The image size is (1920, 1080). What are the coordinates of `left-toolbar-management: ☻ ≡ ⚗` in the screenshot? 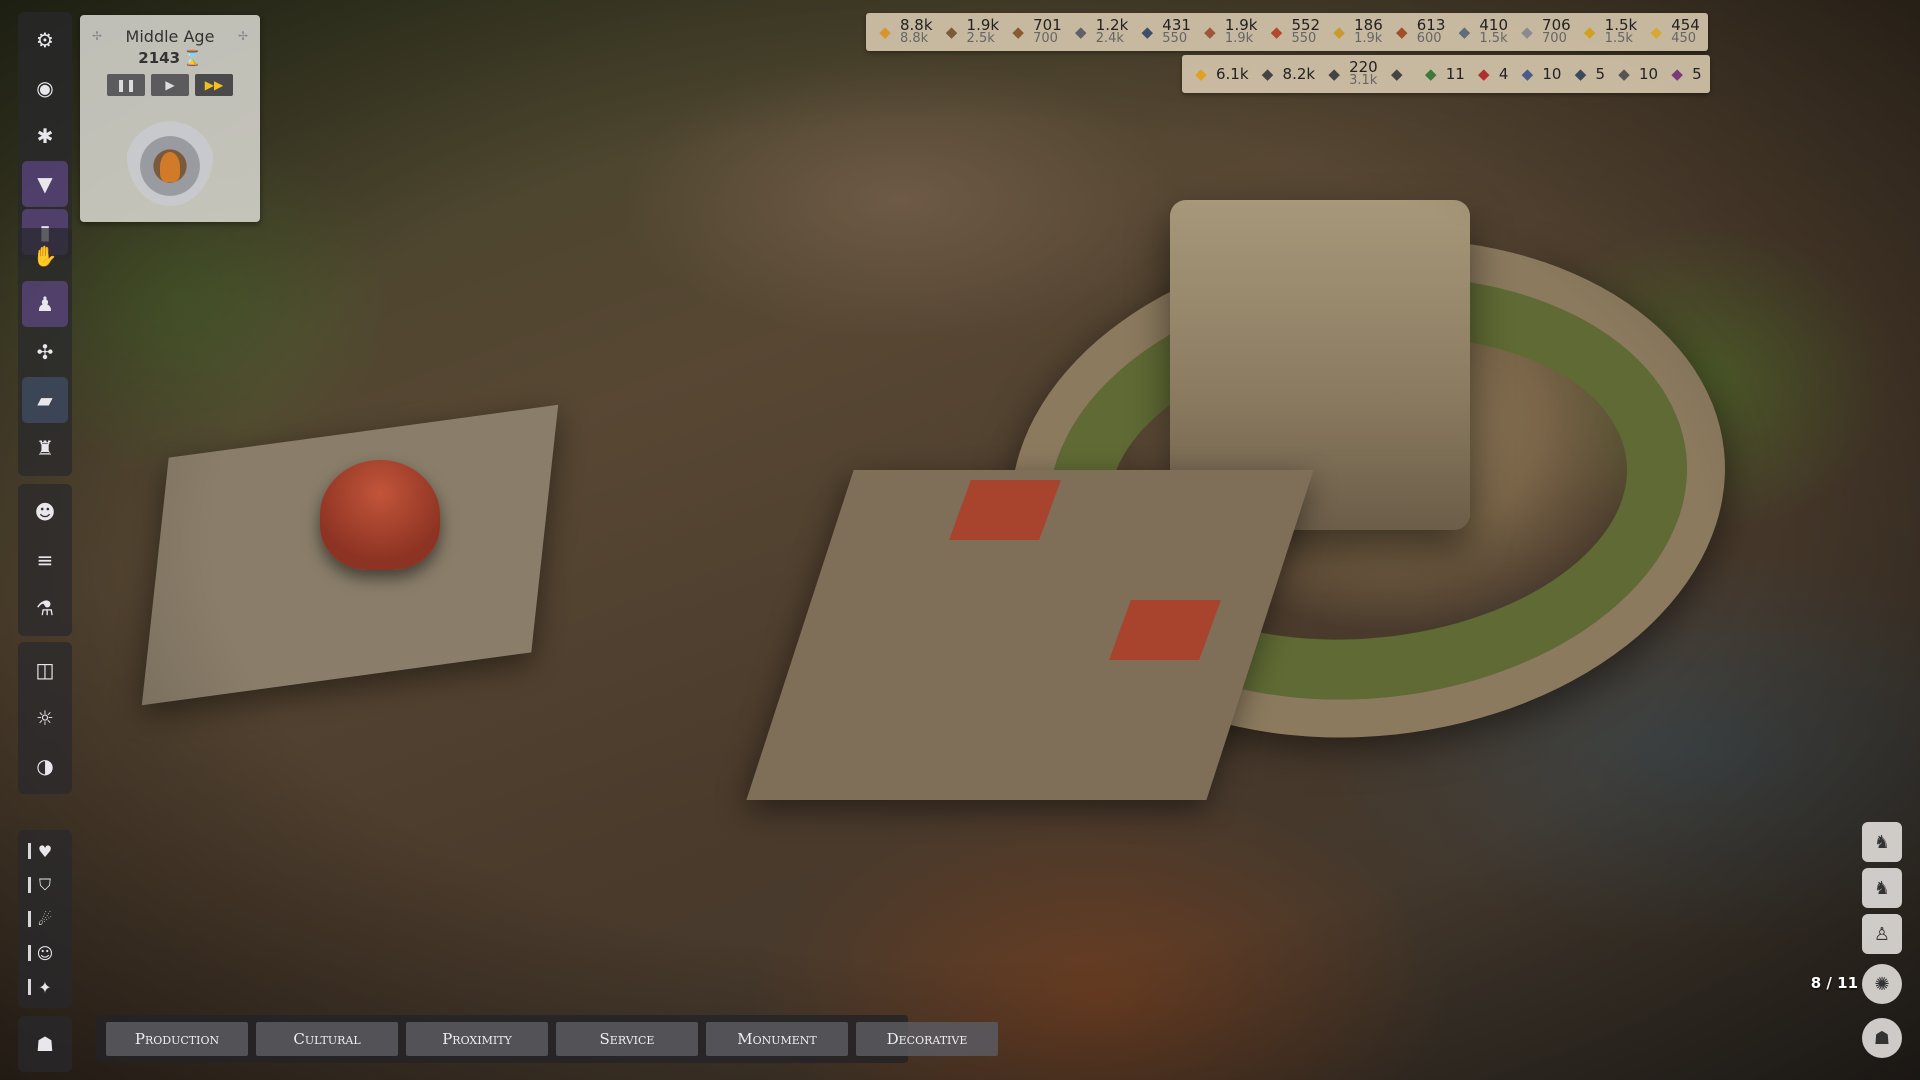 It's located at (45, 560).